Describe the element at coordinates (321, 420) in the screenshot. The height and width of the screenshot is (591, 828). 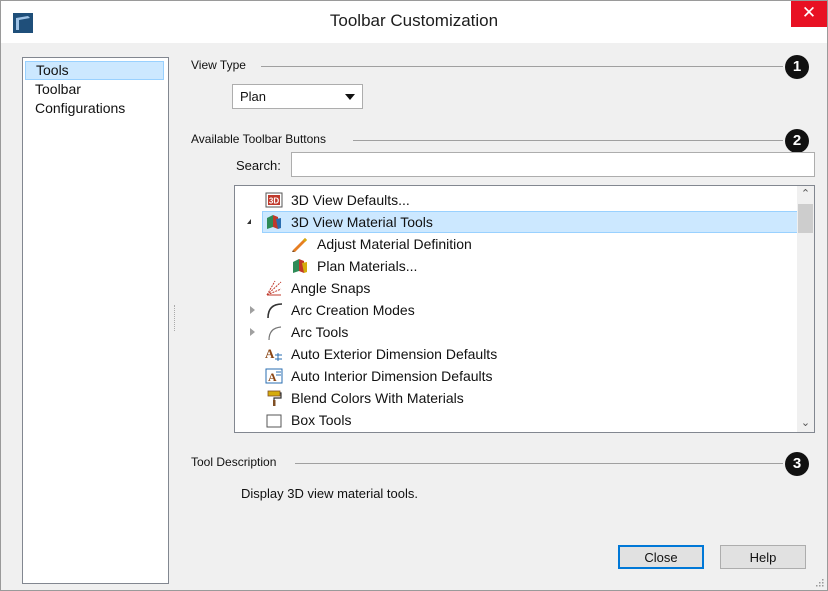
I see `tree-item-label: Box Tools` at that location.